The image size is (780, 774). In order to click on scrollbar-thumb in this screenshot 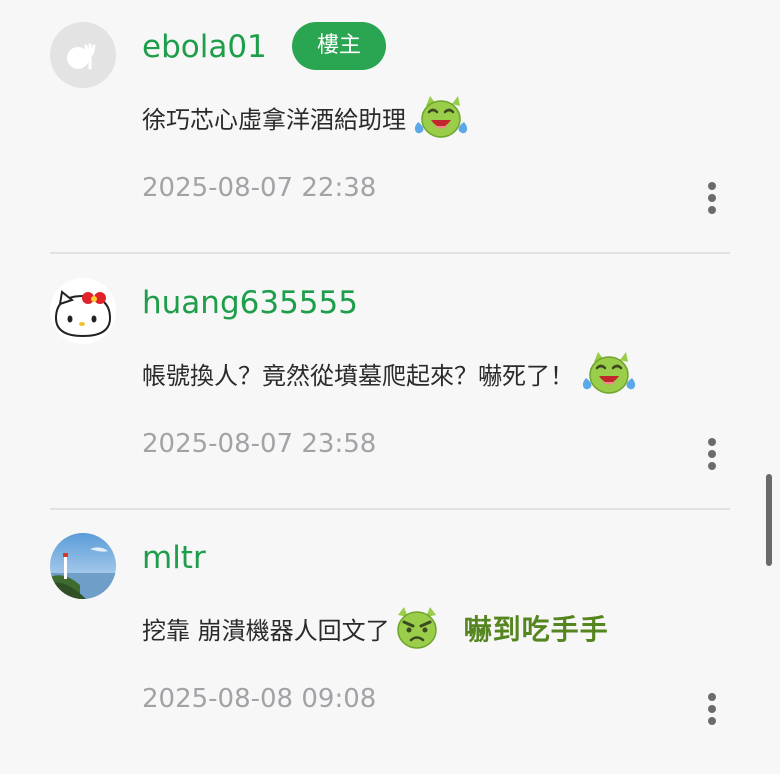, I will do `click(769, 520)`.